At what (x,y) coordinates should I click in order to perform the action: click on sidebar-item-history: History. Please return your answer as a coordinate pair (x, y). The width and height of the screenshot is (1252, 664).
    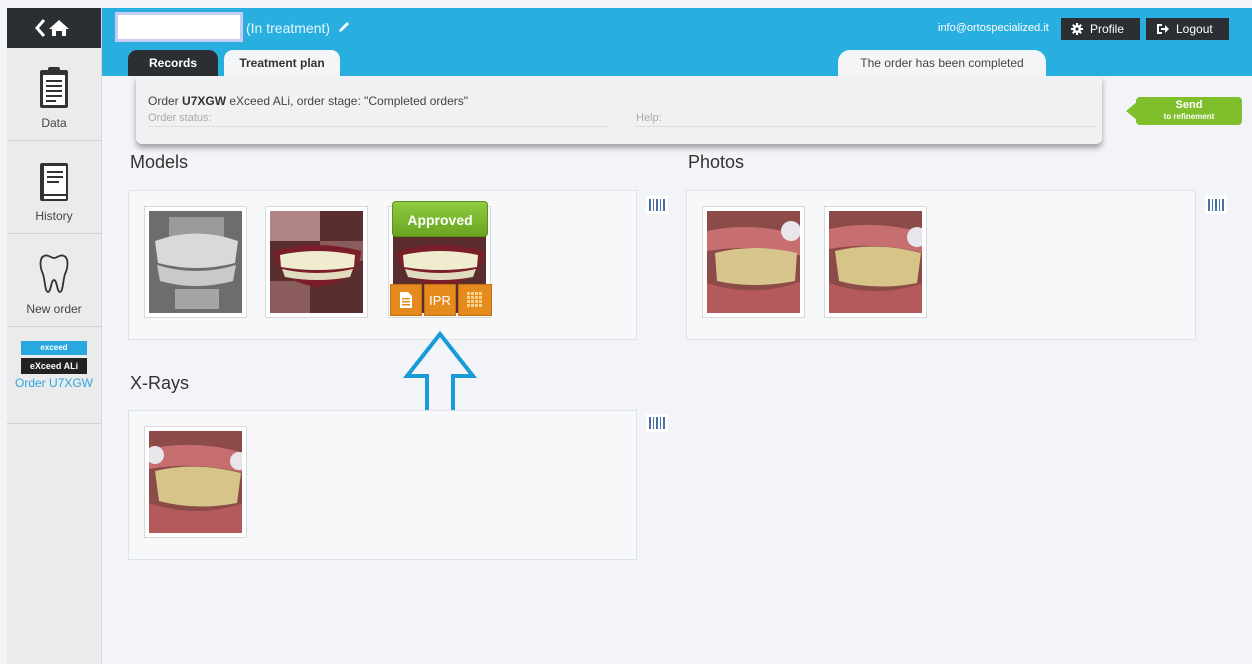
    Looking at the image, I should click on (54, 187).